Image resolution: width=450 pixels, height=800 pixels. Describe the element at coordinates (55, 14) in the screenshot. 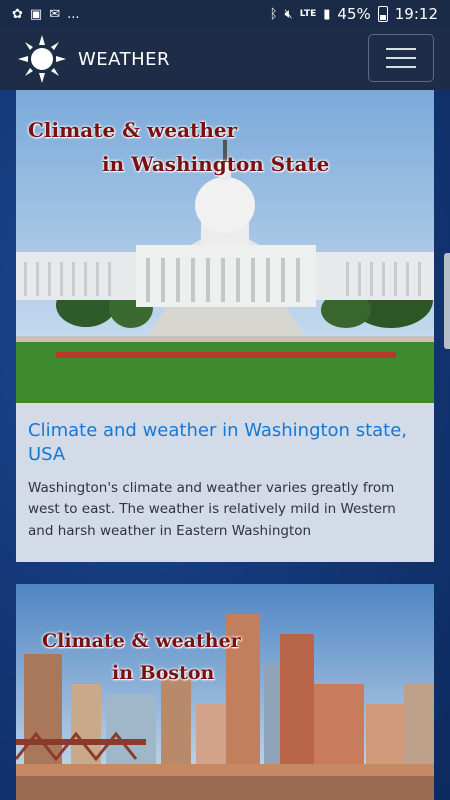

I see `mail-icon: ✉` at that location.